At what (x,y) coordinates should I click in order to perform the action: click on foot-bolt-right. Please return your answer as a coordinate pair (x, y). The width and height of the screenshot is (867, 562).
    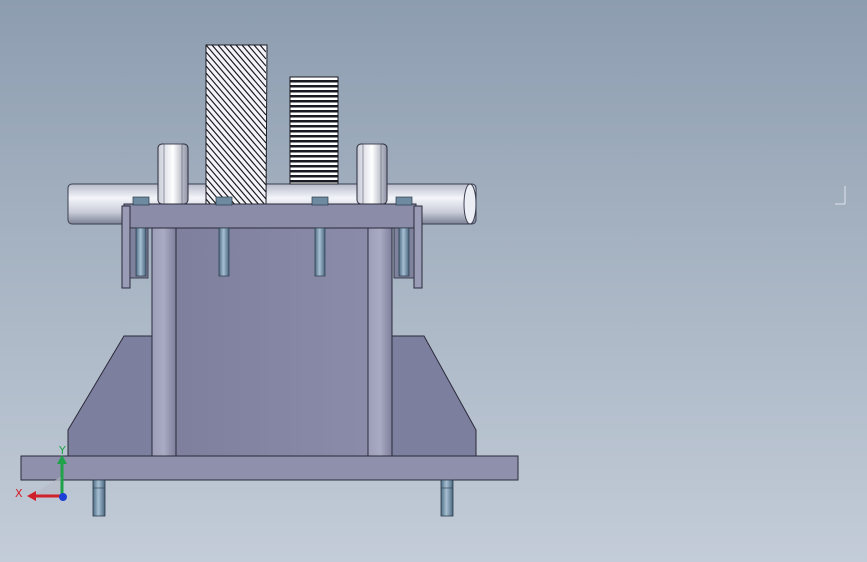
    Looking at the image, I should click on (447, 498).